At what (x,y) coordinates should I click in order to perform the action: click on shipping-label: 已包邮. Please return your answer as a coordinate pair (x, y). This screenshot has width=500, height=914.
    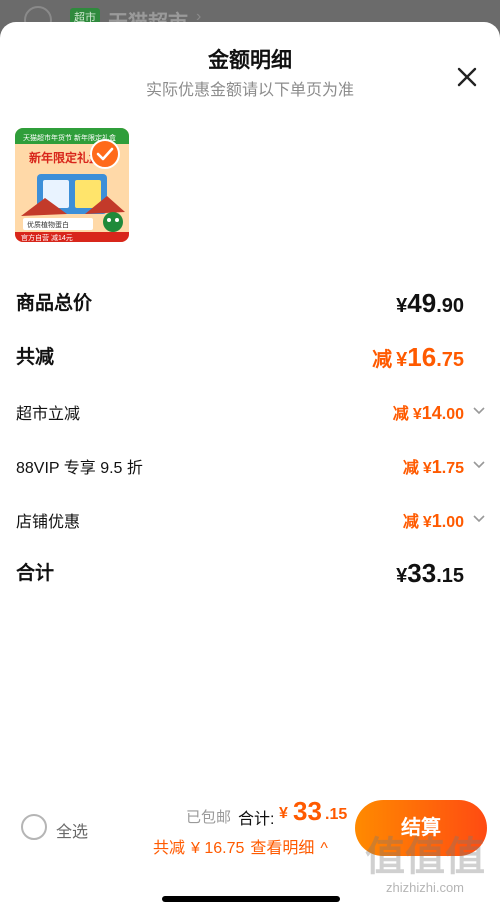
    Looking at the image, I should click on (209, 817).